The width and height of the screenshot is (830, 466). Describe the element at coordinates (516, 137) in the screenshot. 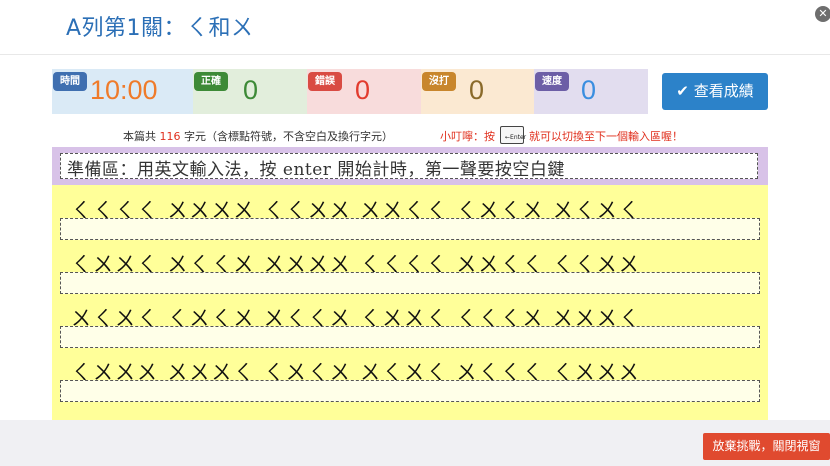

I see `enter-key-label: ←Enter` at that location.